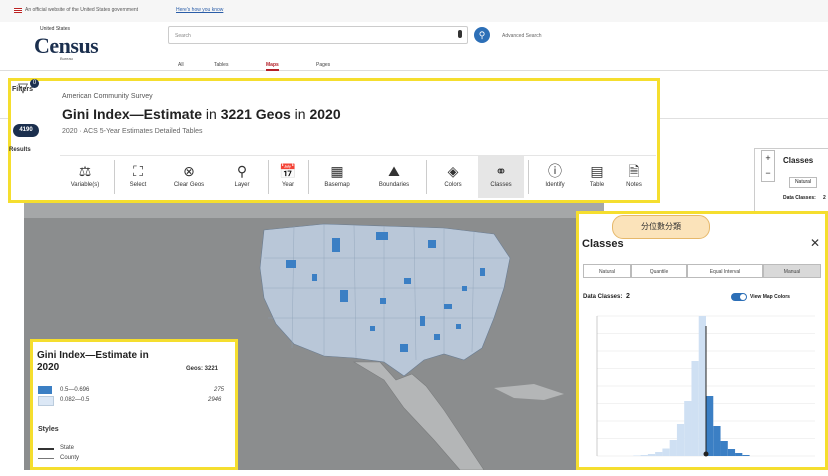  I want to click on view-map-colors-label: View Map Colors, so click(770, 297).